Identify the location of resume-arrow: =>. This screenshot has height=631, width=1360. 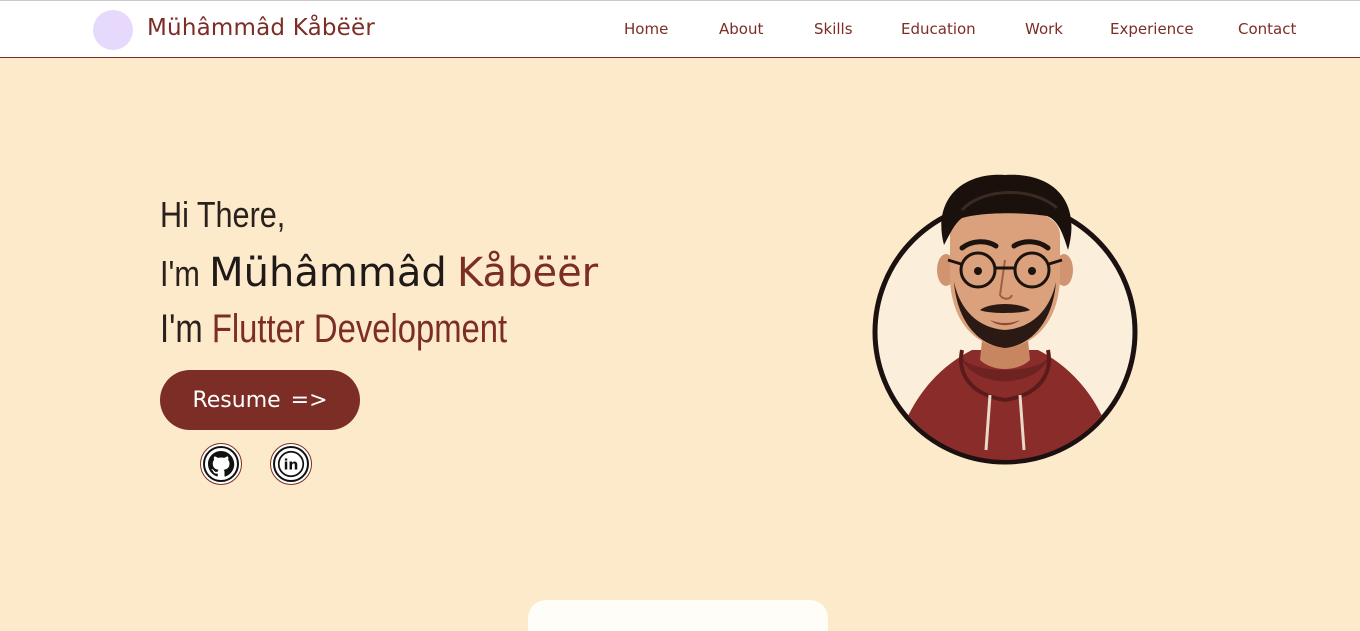
(309, 400).